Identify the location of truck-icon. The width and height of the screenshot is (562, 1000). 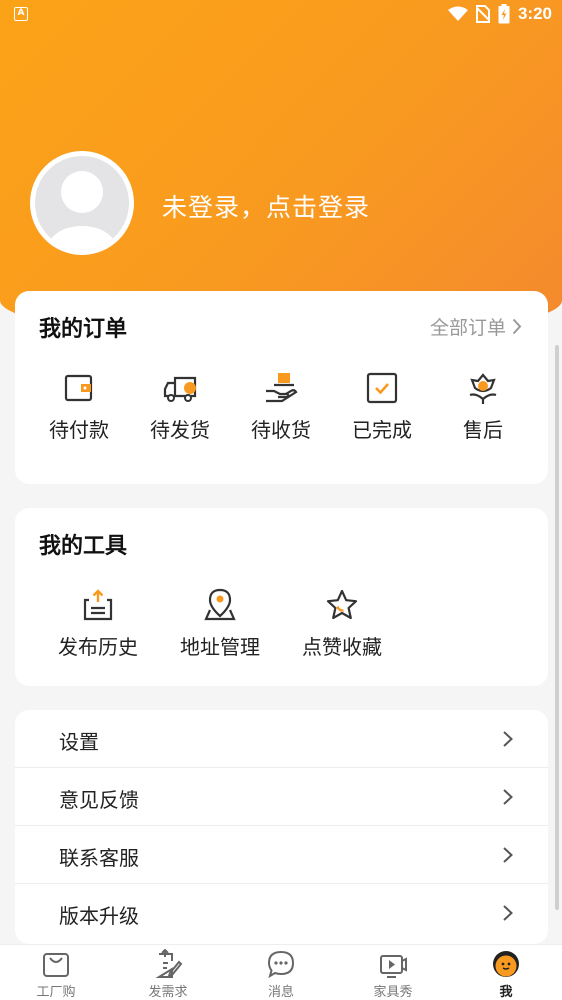
(180, 389).